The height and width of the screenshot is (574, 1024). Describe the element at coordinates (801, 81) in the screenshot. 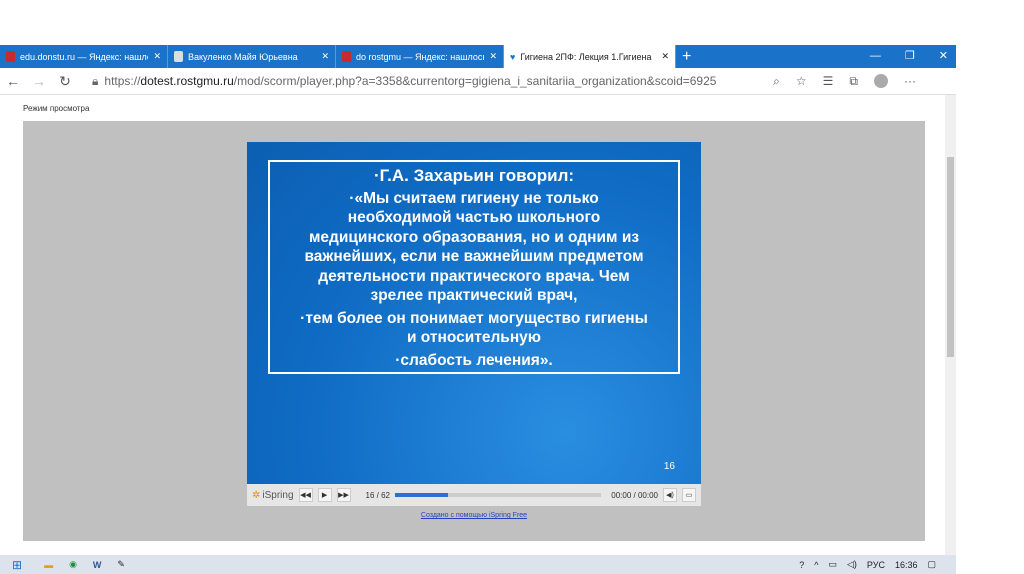

I see `favorite-icon: ☆` at that location.